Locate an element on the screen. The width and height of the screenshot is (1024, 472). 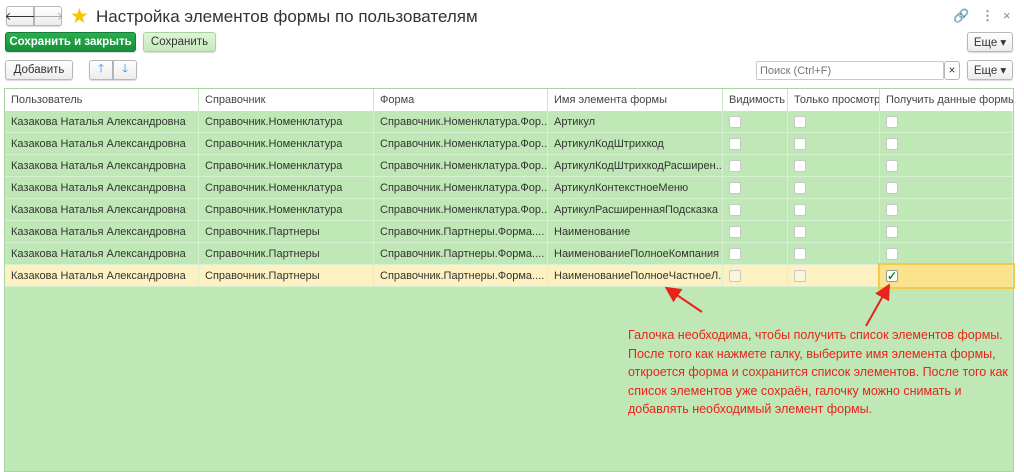
arrow-to-element-name is located at coordinates (683, 299).